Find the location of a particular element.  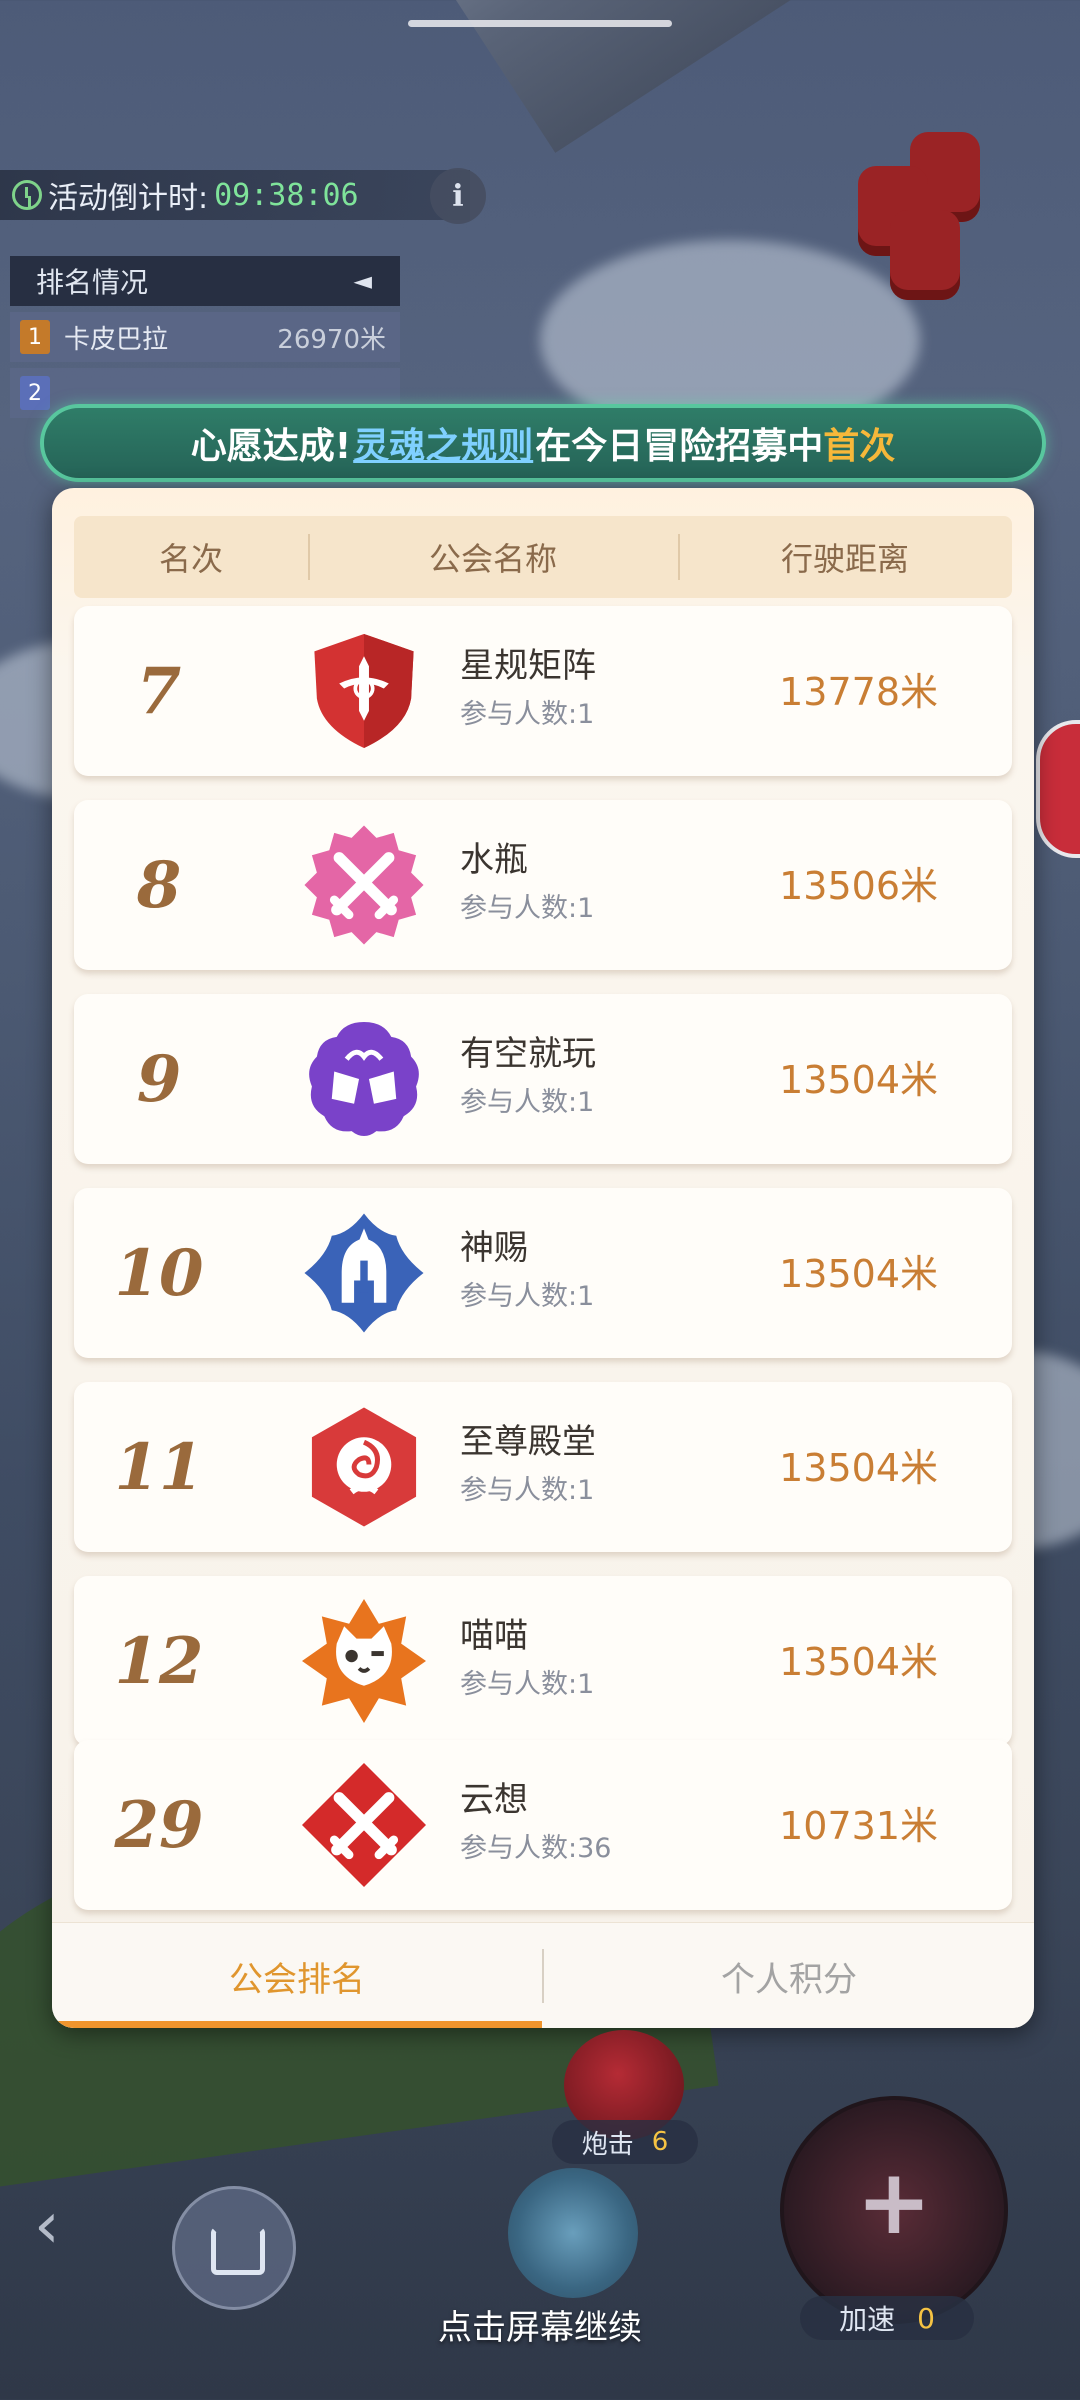

distance: 13778米 is located at coordinates (858, 692).